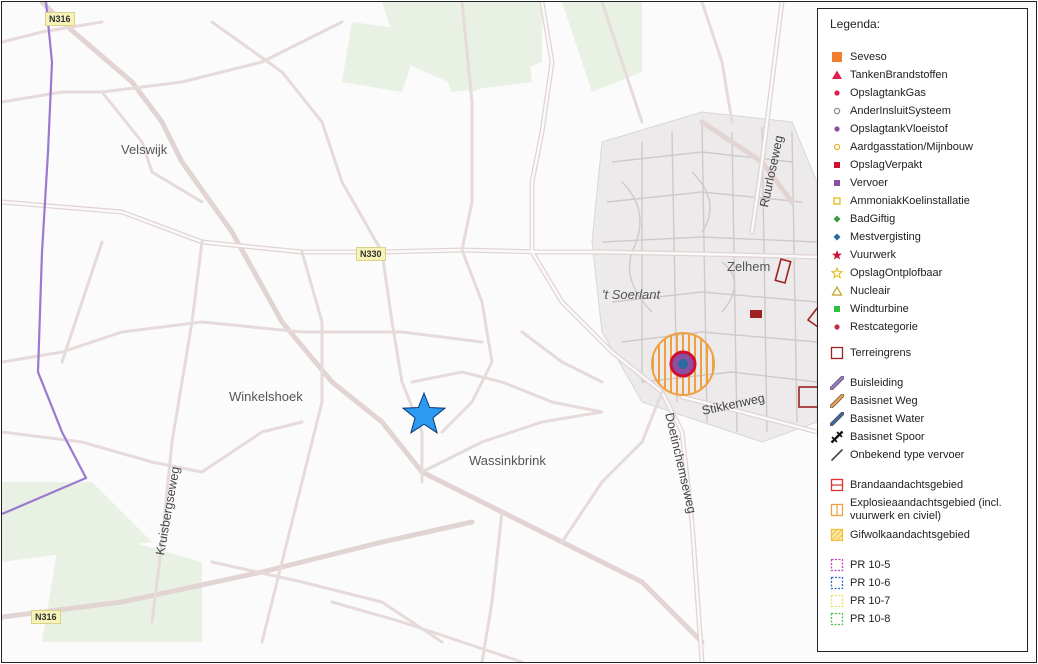  Describe the element at coordinates (910, 534) in the screenshot. I see `legend-label: Gifwolkaandachtsgebied` at that location.